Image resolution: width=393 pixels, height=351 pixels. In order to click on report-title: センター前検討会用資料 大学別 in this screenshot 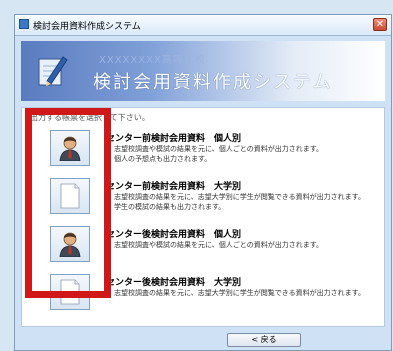, I will do `click(174, 187)`.